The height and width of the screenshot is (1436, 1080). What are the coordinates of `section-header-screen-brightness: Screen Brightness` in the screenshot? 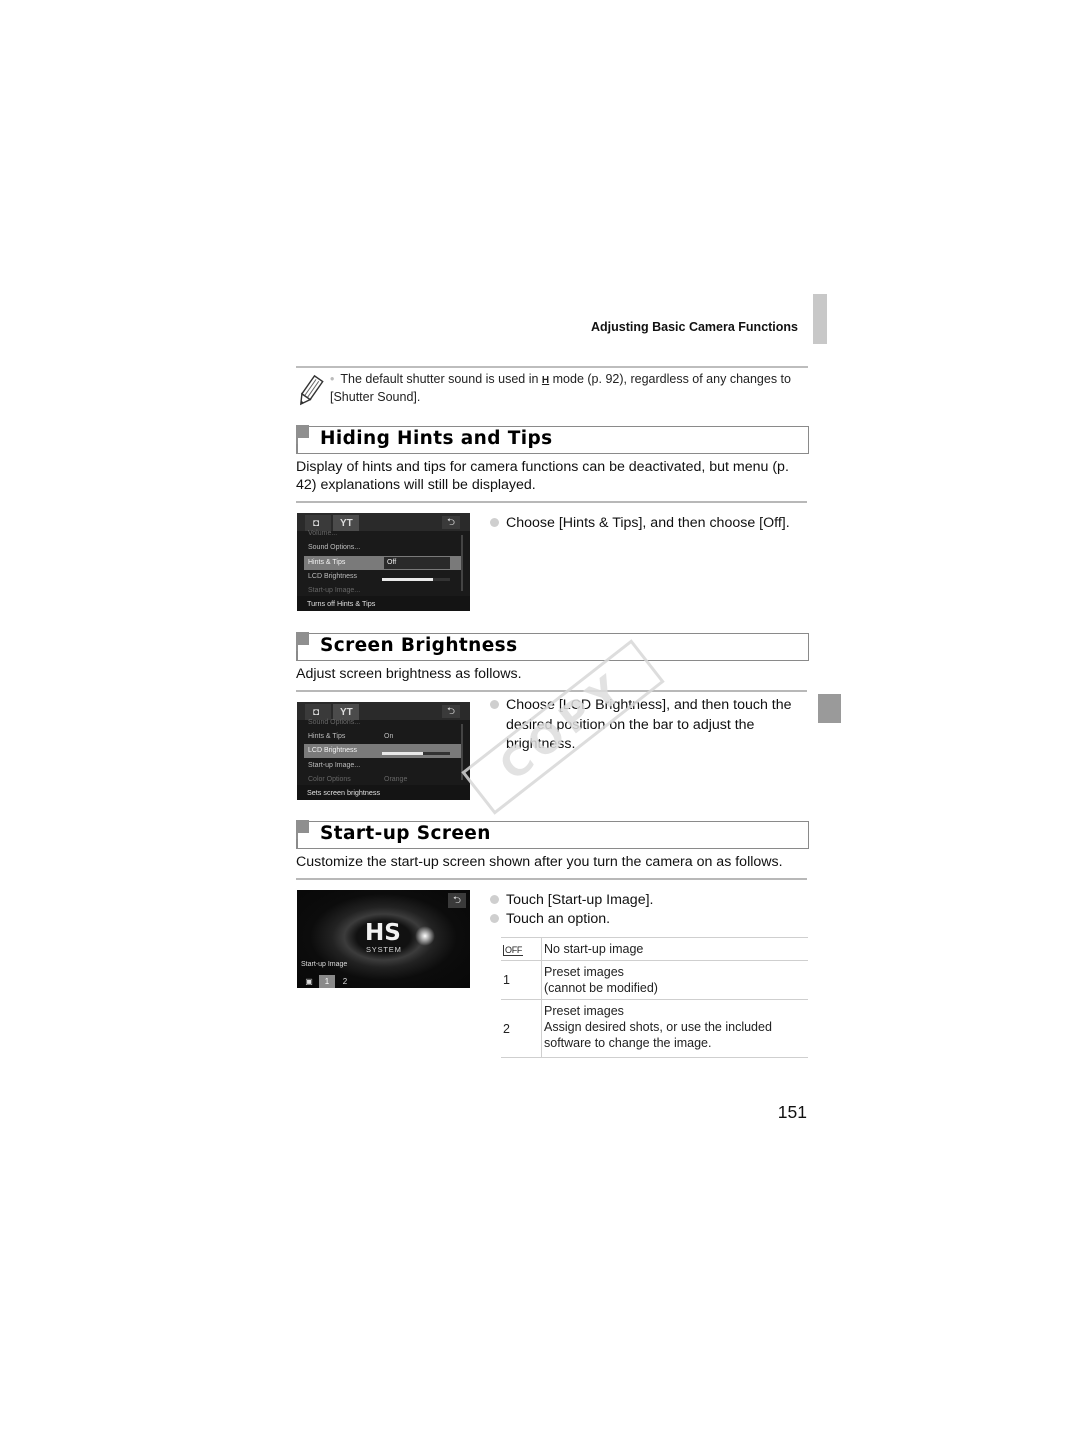 It's located at (552, 646).